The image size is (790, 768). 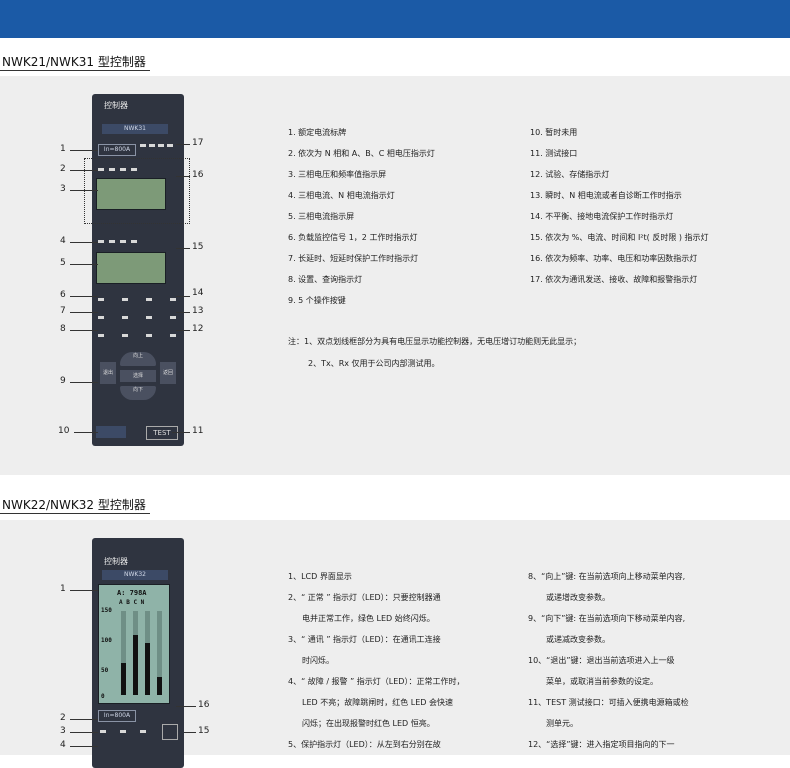 I want to click on legend-item: 11. 测试接口, so click(x=554, y=153).